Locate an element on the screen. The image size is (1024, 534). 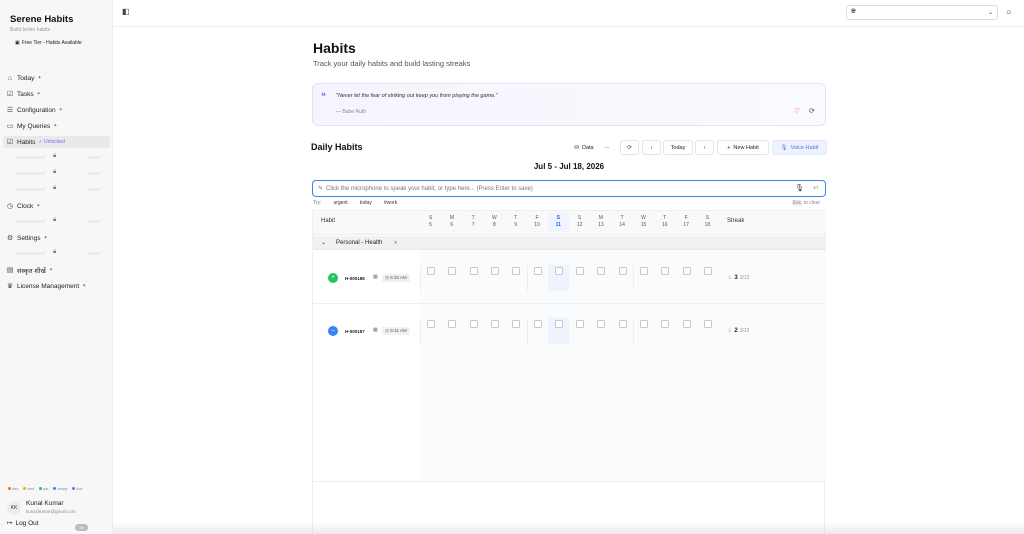
sidebar-item-tasks: ☑ Tasks ✦ is located at coordinates (23, 94).